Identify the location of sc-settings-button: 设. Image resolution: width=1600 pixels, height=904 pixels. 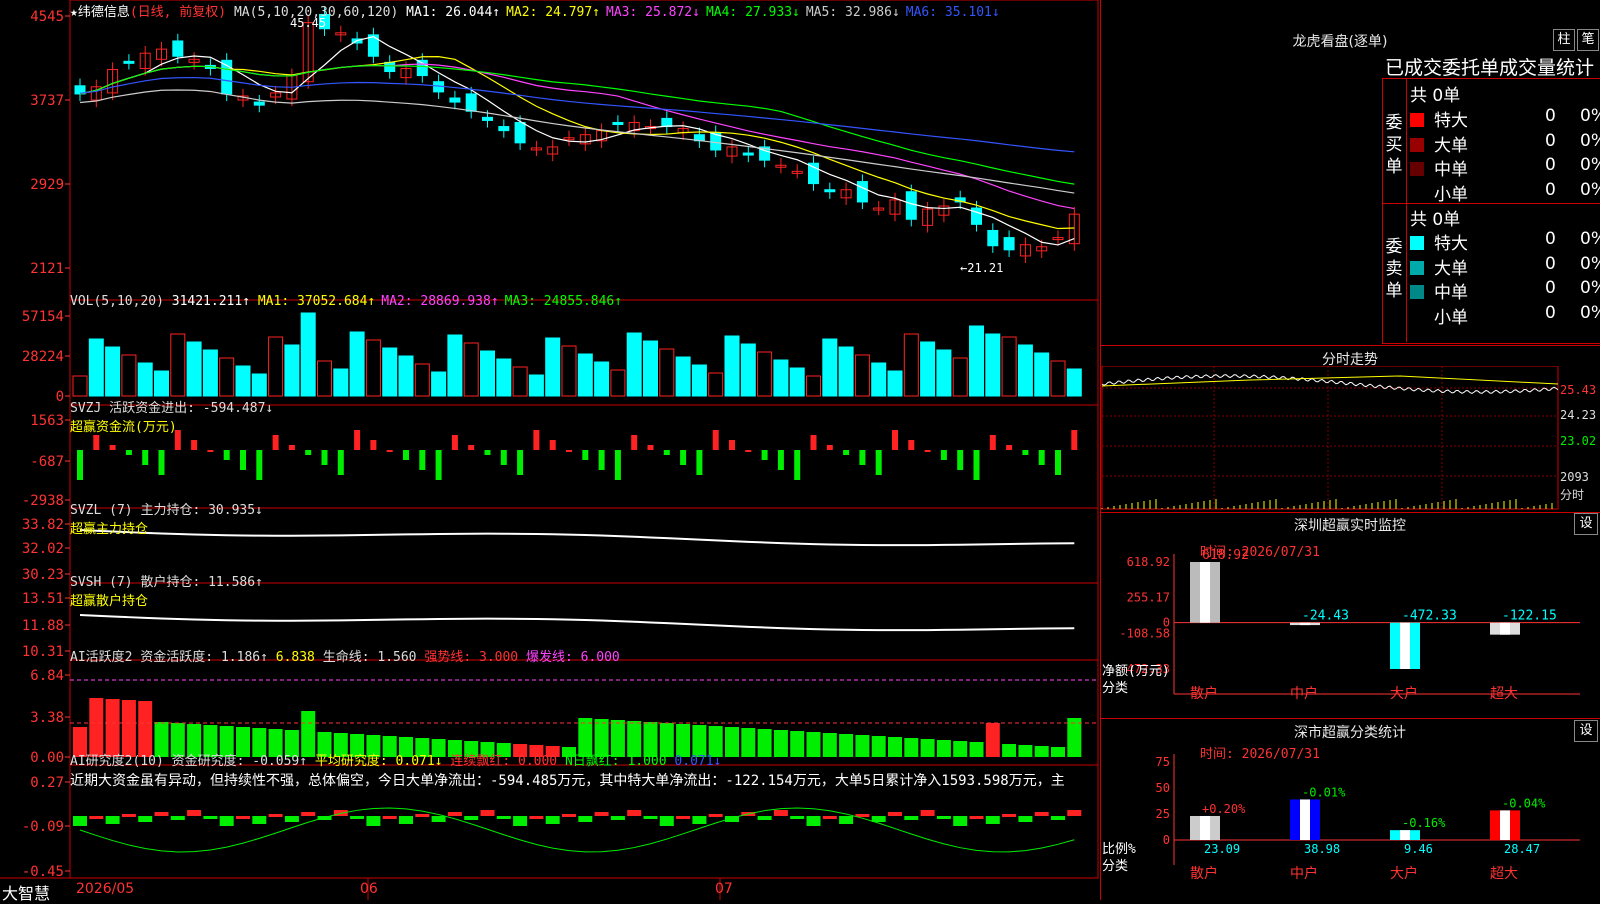
(1586, 731).